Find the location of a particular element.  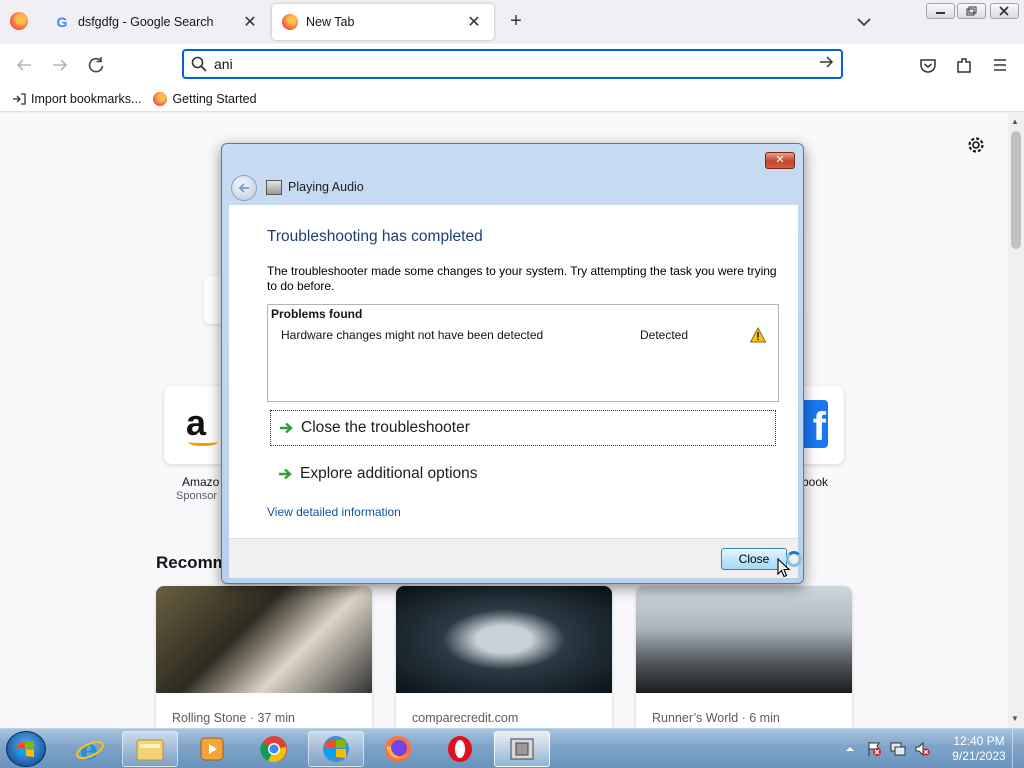

dialog-close-button: ✕ is located at coordinates (780, 160).